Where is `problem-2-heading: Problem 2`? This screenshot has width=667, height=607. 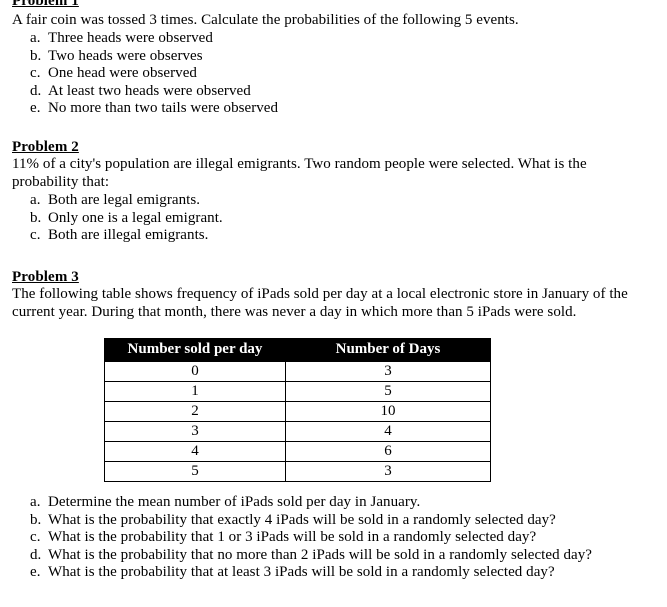
problem-2-heading: Problem 2 is located at coordinates (45, 147).